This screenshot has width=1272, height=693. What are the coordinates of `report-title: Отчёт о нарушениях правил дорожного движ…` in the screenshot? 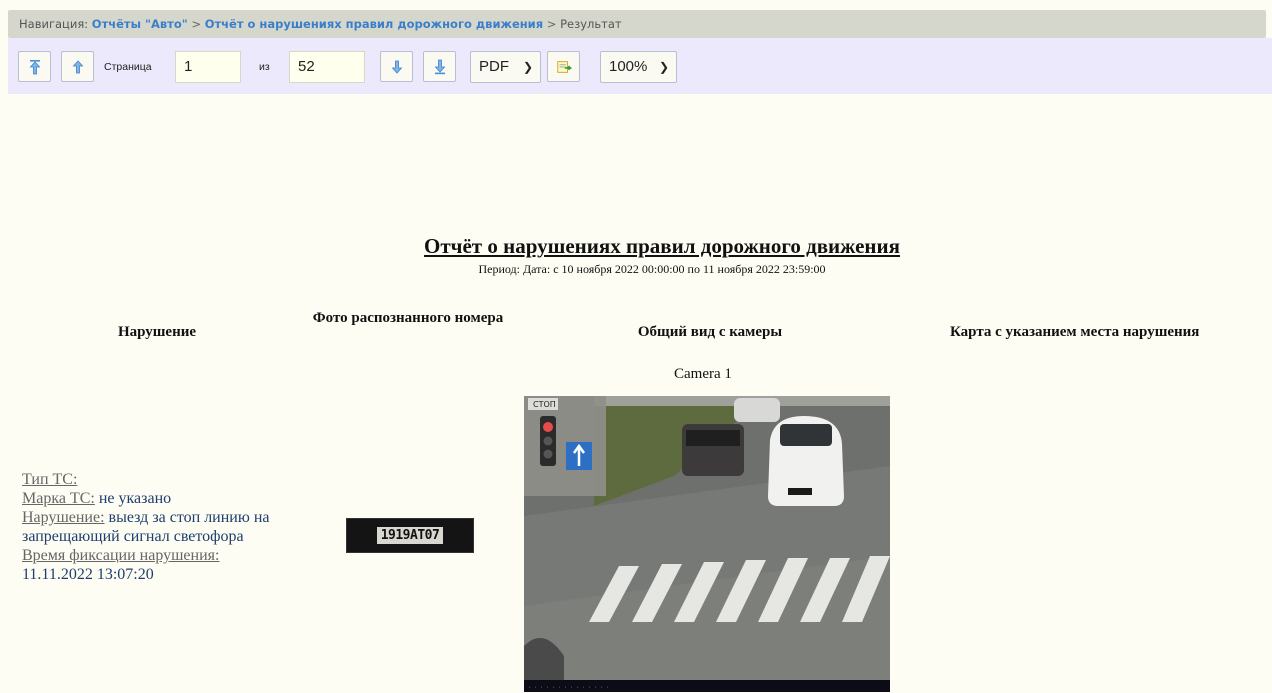 It's located at (661, 246).